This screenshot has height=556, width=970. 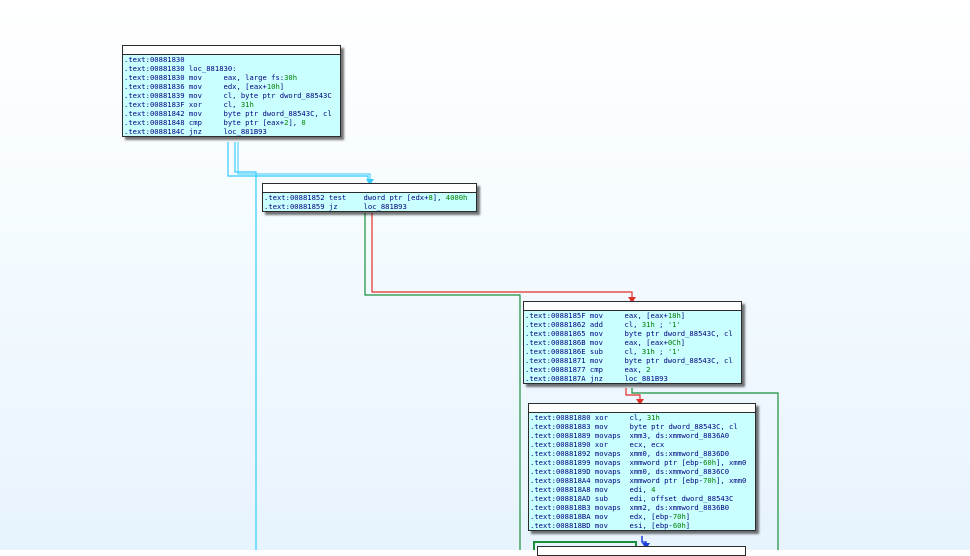 I want to click on instruction-line: .text:0088186E sub cl, 31h ; '1', so click(x=633, y=351).